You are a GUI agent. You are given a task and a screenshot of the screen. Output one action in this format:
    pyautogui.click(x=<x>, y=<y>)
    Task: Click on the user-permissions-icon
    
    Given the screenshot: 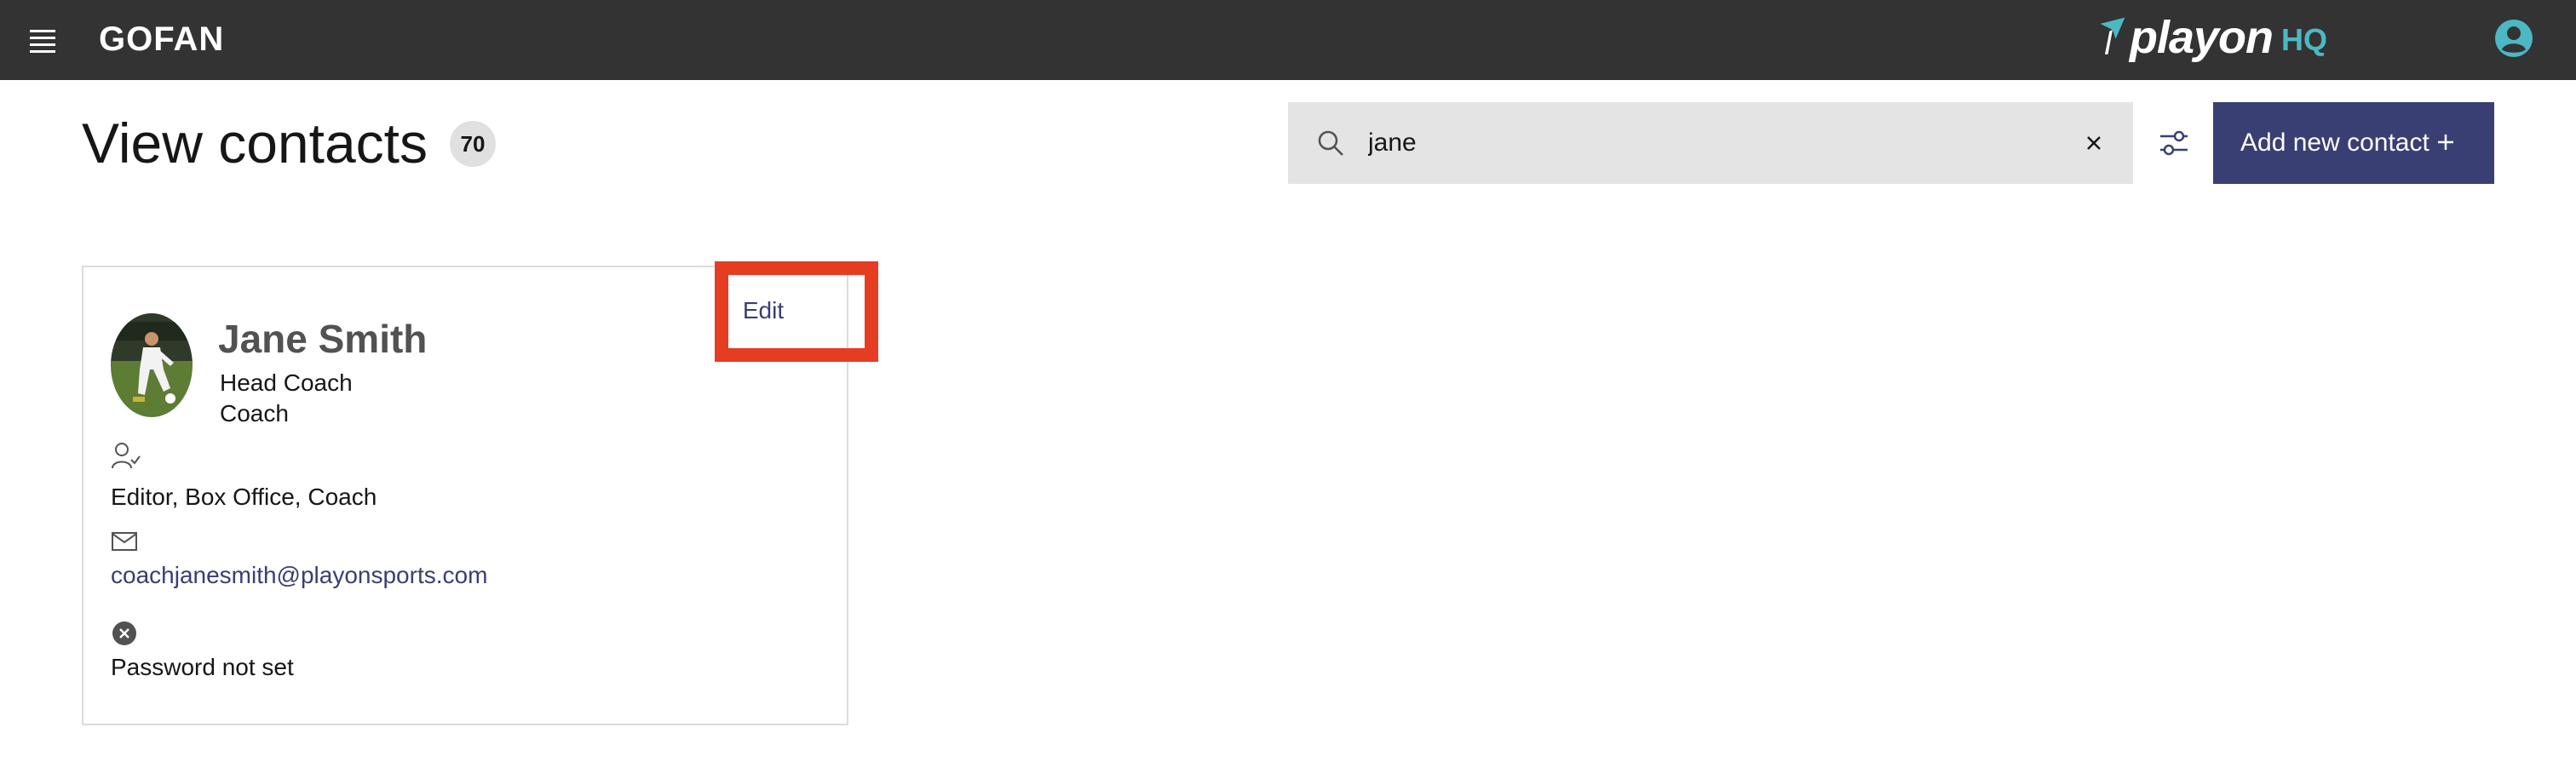 What is the action you would take?
    pyautogui.click(x=126, y=456)
    